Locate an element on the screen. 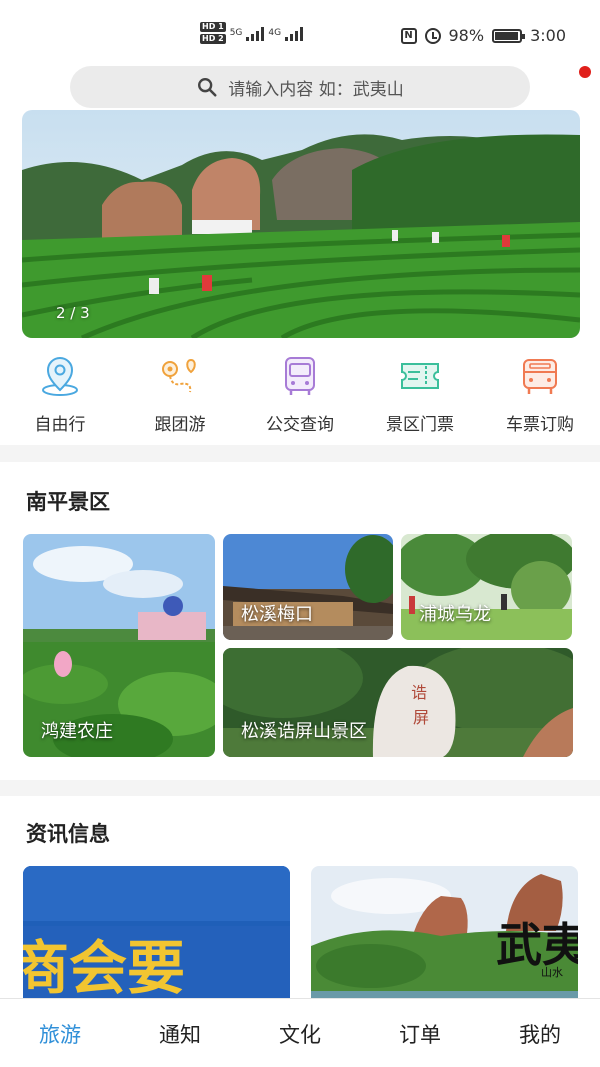 The width and height of the screenshot is (600, 1067). status-bar: HD 1 HD 2 5G 4G N 98% 3:00 is located at coordinates (300, 35).